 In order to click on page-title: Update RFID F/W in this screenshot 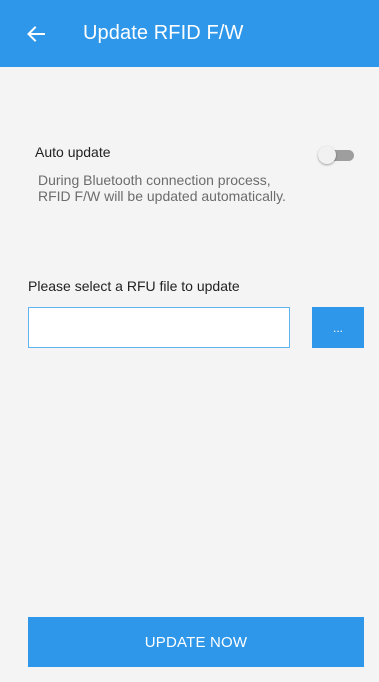, I will do `click(163, 33)`.